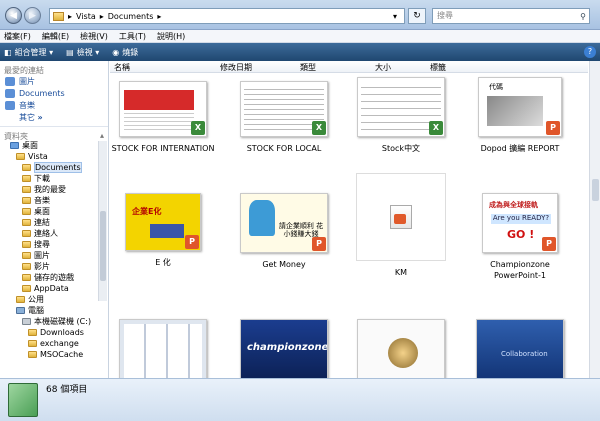  I want to click on burn-button: ◉ 燒錄, so click(125, 52).